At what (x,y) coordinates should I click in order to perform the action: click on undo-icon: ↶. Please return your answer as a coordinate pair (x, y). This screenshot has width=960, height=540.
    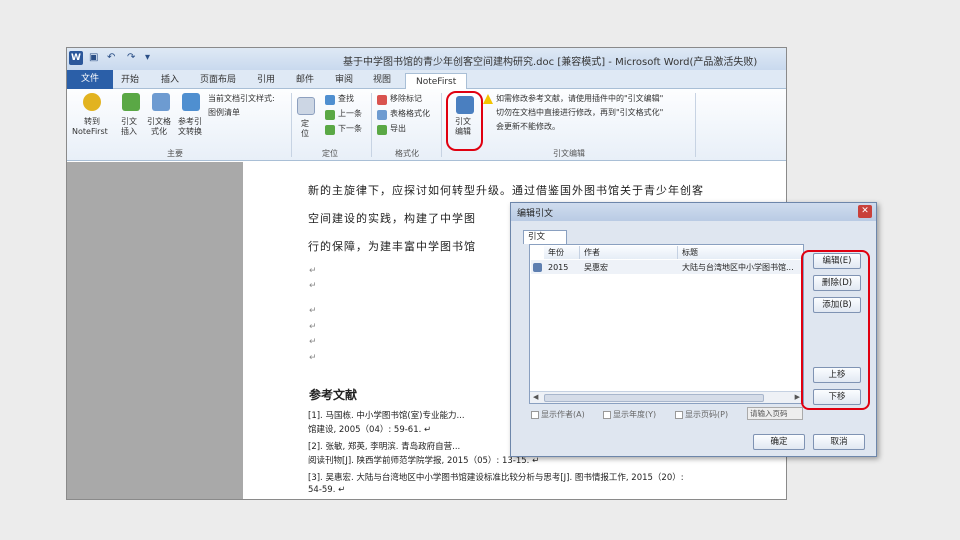
    Looking at the image, I should click on (111, 57).